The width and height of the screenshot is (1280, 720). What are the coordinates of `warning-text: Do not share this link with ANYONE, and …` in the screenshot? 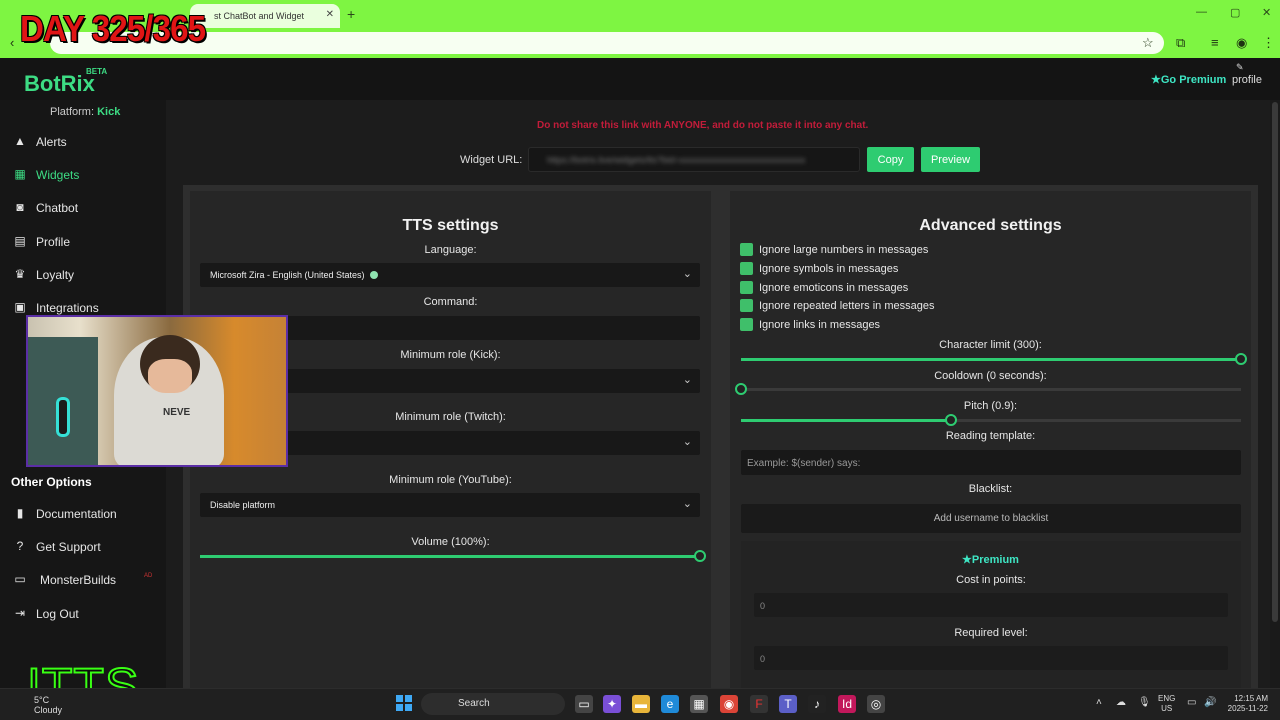 It's located at (703, 125).